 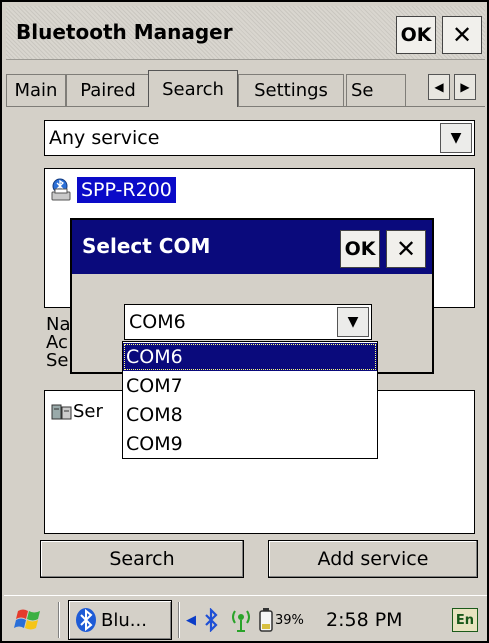 What do you see at coordinates (266, 620) in the screenshot?
I see `battery-icon` at bounding box center [266, 620].